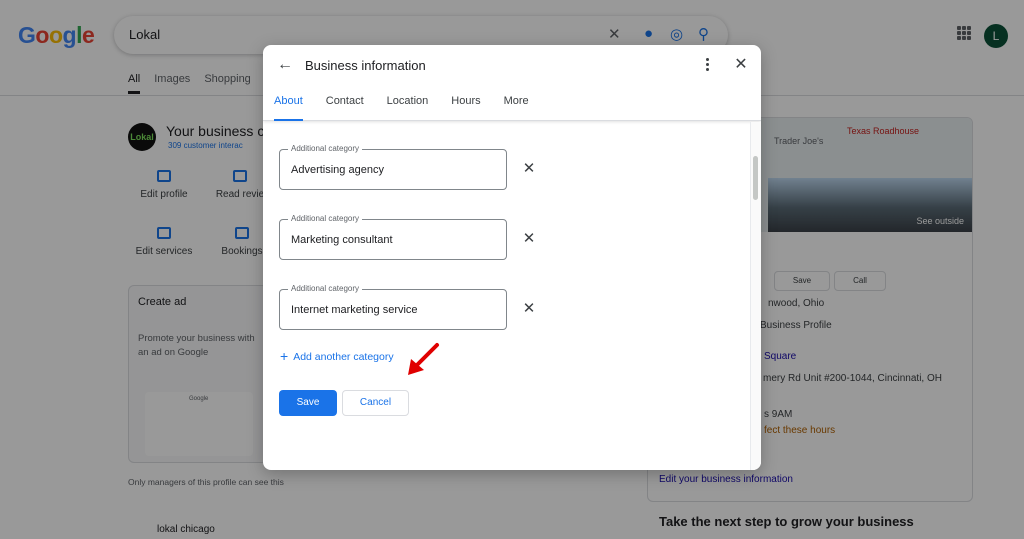  I want to click on back-arrow-icon: ←, so click(285, 65).